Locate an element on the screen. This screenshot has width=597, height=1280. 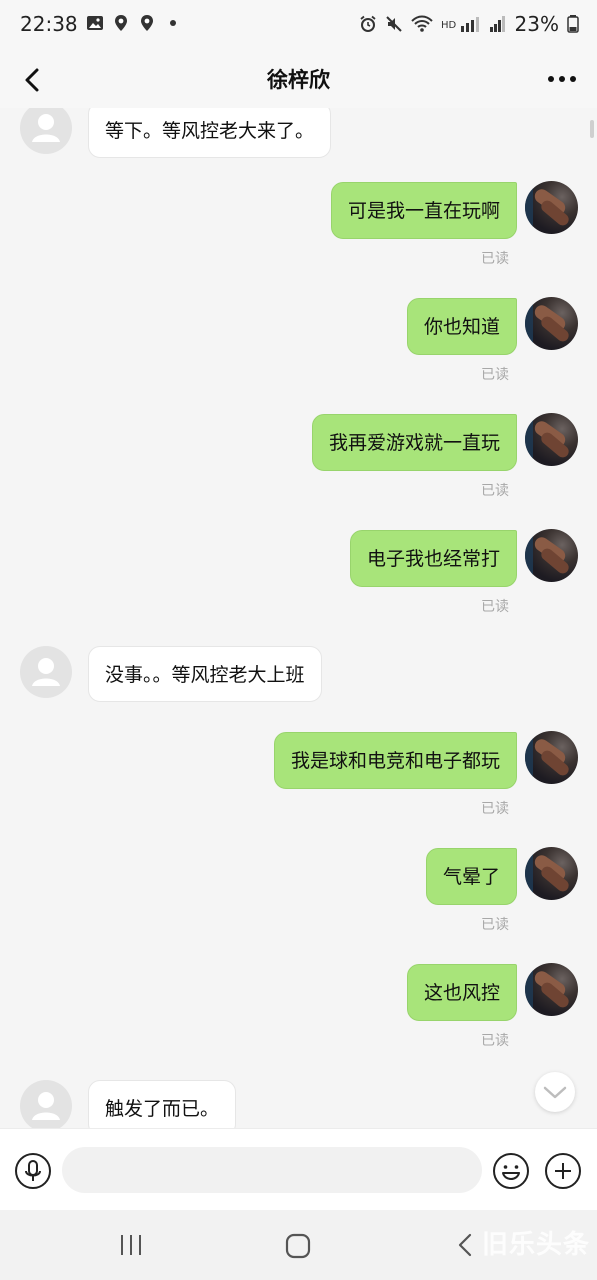
message-bubble: 可是我一直在玩啊 is located at coordinates (423, 210).